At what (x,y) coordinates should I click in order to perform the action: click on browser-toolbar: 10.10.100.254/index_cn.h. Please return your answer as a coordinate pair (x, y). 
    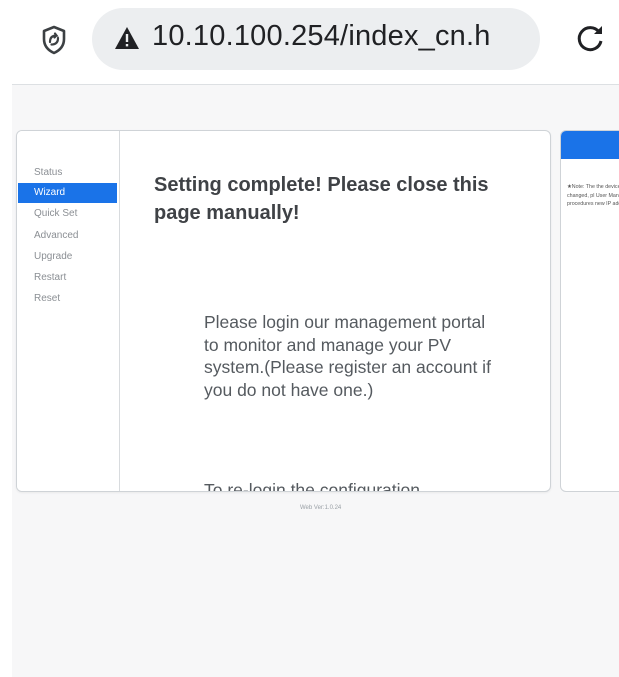
    Looking at the image, I should click on (309, 42).